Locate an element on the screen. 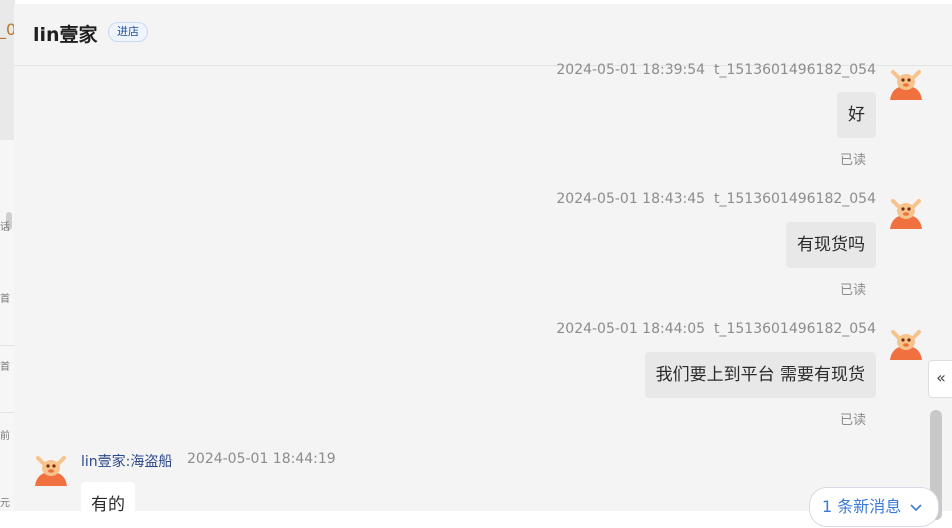 Image resolution: width=952 pixels, height=528 pixels. message-time: 2024-05-01 18:44:05 is located at coordinates (631, 329).